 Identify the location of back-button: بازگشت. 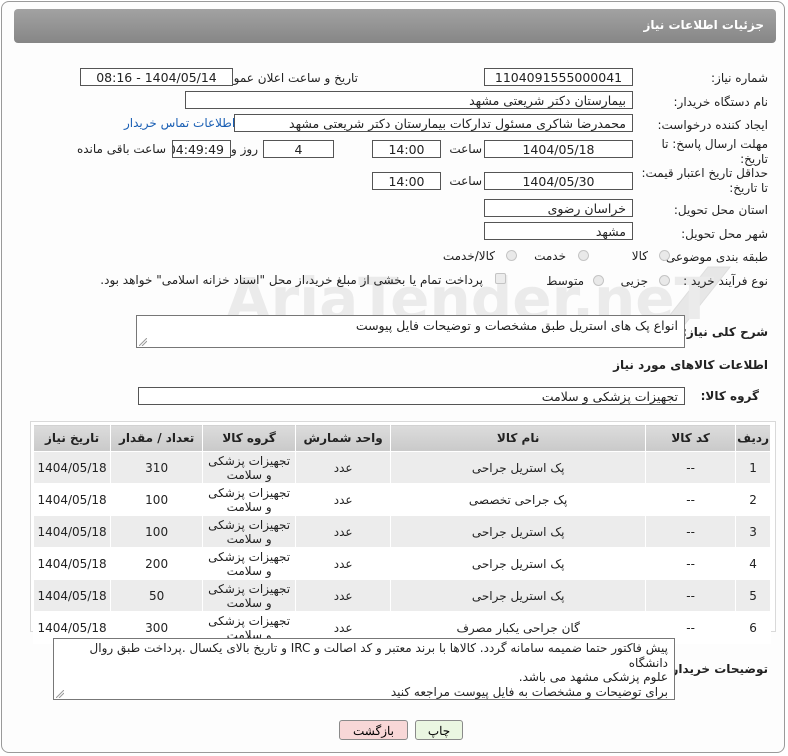
(373, 730).